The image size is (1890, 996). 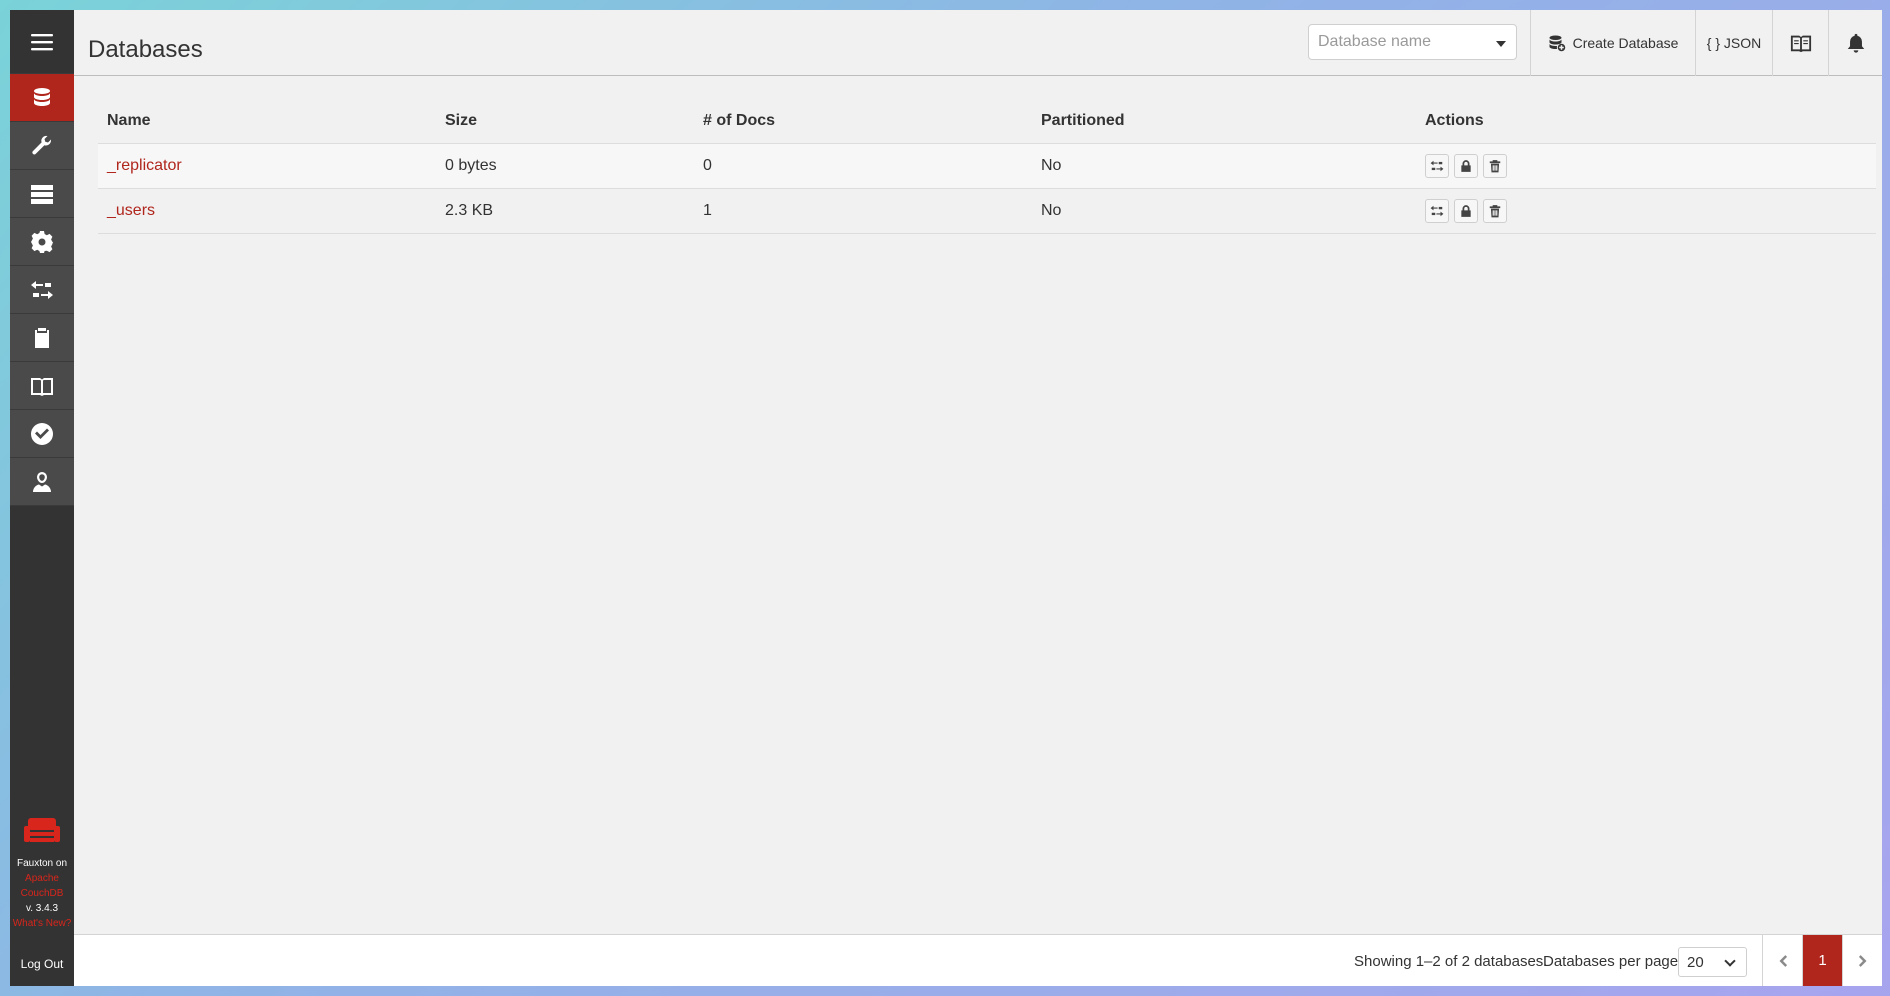 What do you see at coordinates (42, 863) in the screenshot?
I see `fauxton-label: Fauxton on` at bounding box center [42, 863].